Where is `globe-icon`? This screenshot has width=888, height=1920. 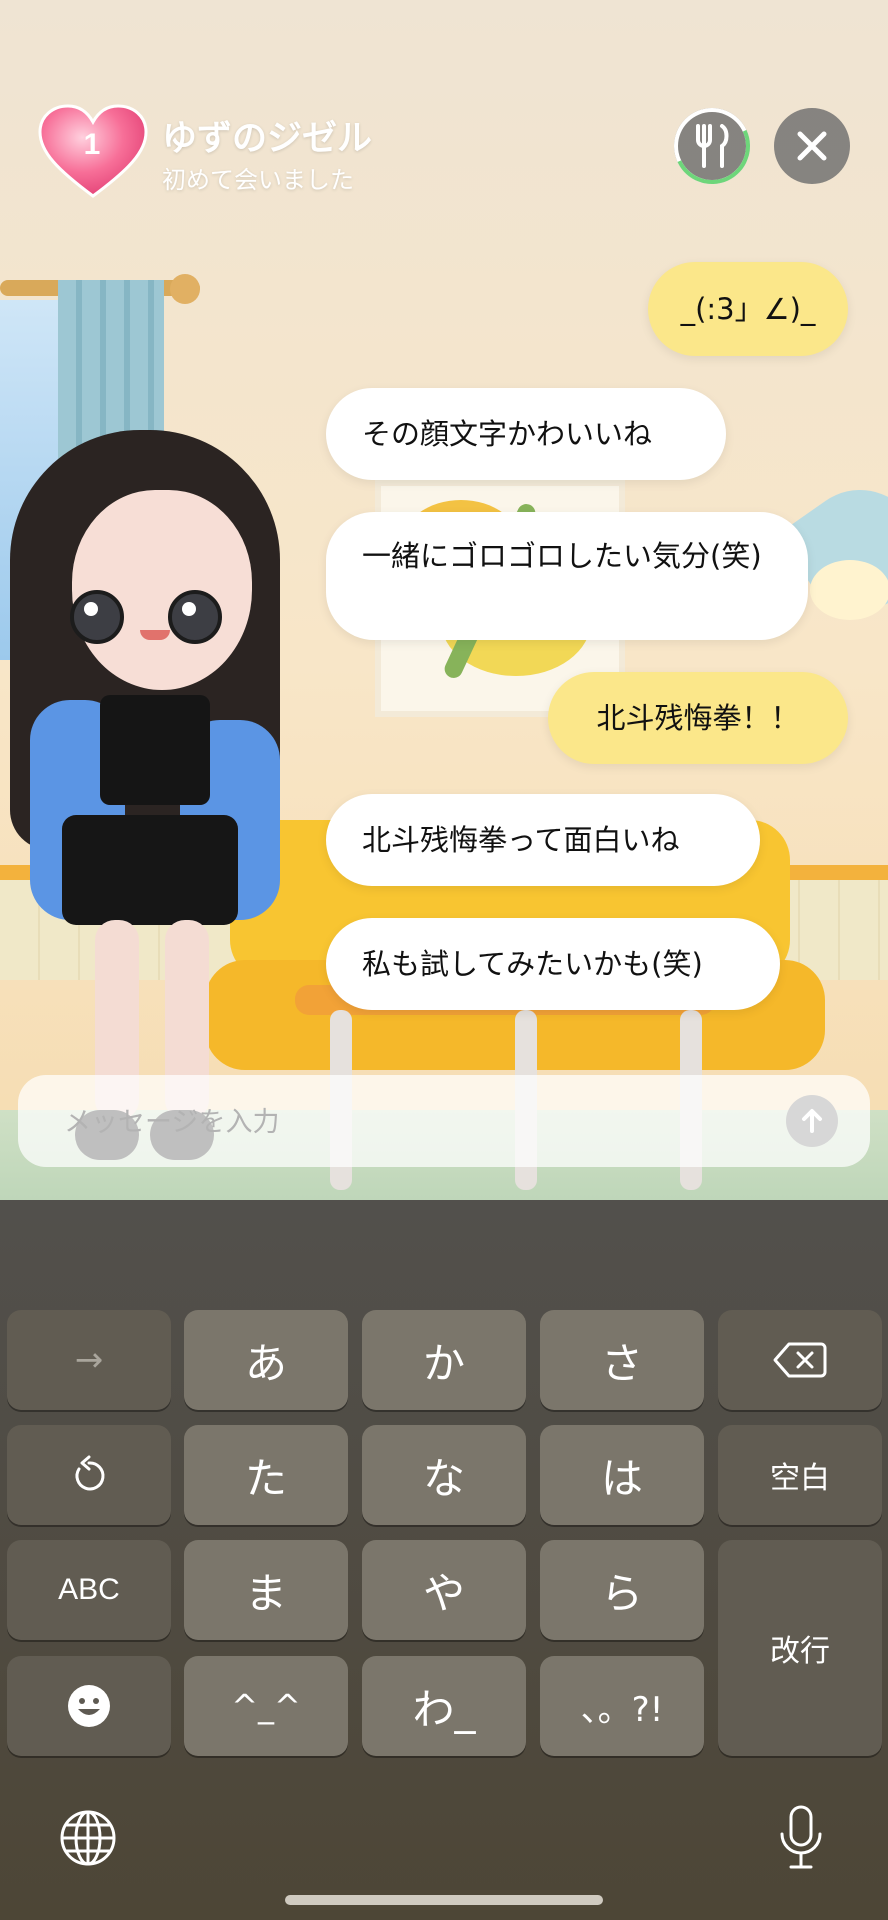 globe-icon is located at coordinates (88, 1838).